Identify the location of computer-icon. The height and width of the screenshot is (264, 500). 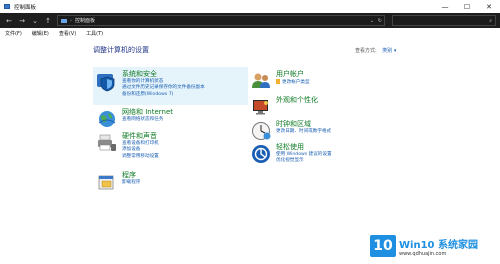
(64, 20).